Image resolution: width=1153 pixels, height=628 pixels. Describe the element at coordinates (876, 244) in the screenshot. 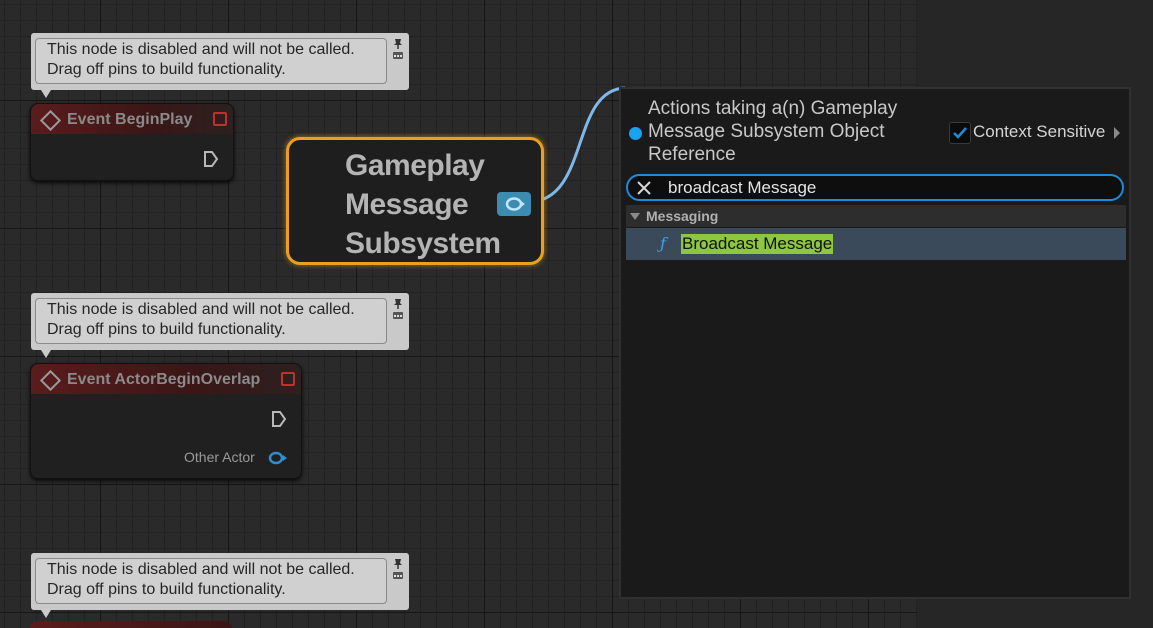

I see `result-item-broadcast-message: ƒ Broadcast Message` at that location.